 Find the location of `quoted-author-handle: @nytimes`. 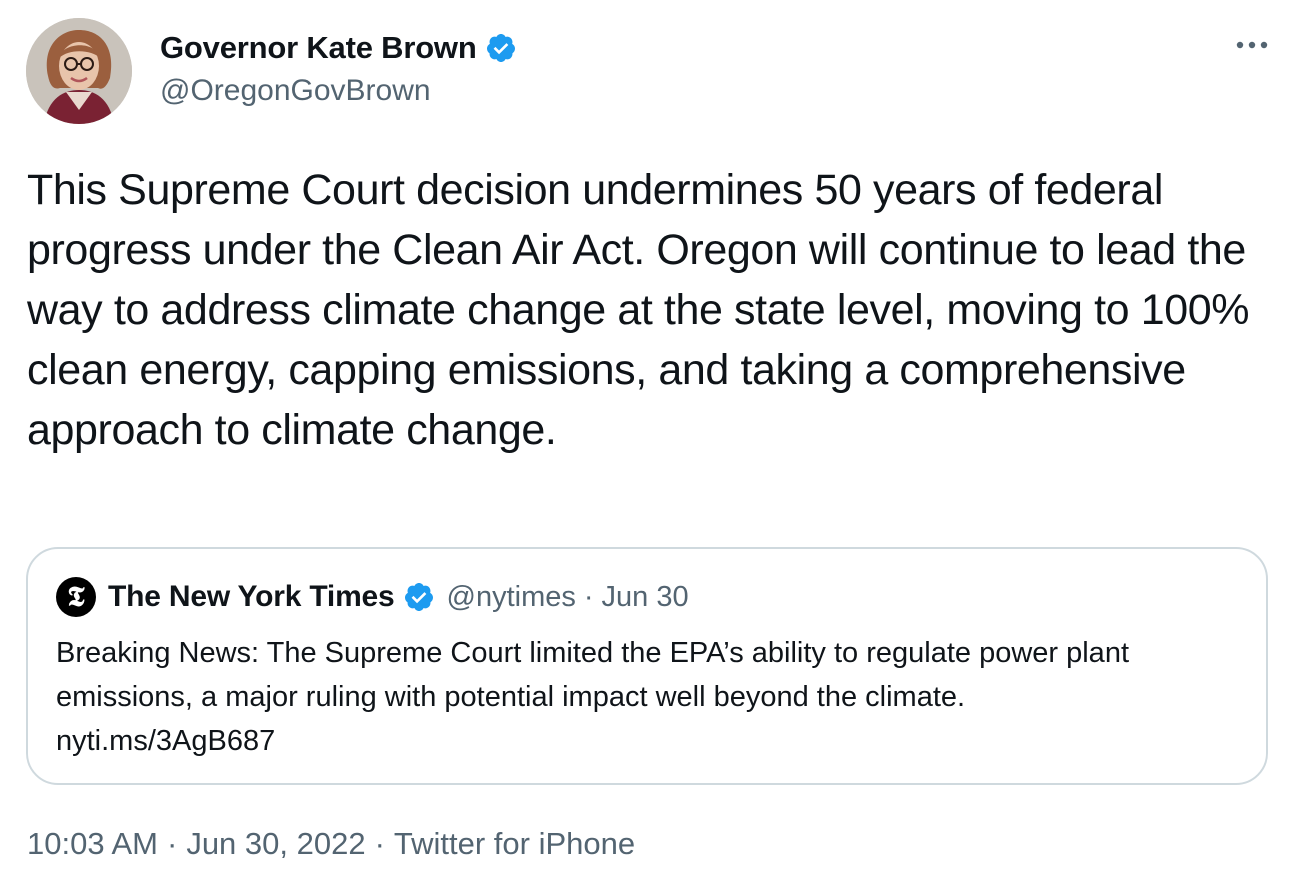

quoted-author-handle: @nytimes is located at coordinates (511, 597).